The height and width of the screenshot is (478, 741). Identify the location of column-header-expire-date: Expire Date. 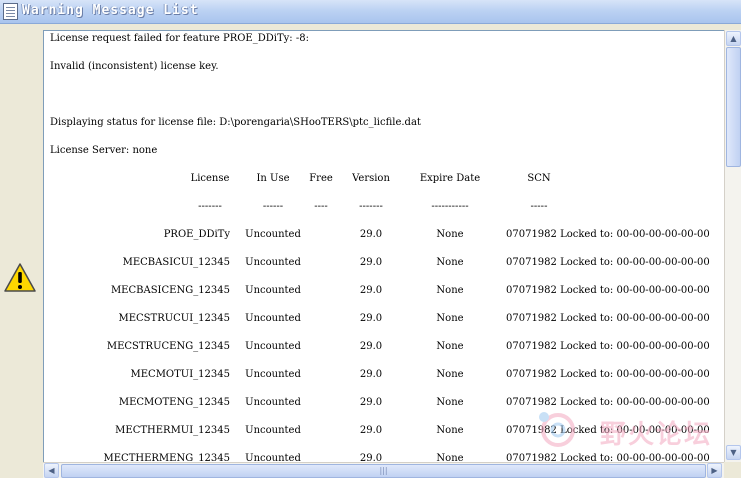
(450, 178).